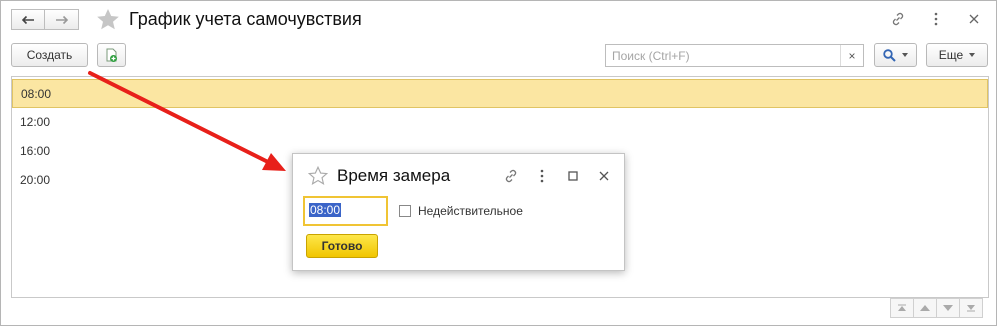 This screenshot has height=326, width=997. Describe the element at coordinates (325, 210) in the screenshot. I see `time-input-value: 08:00` at that location.